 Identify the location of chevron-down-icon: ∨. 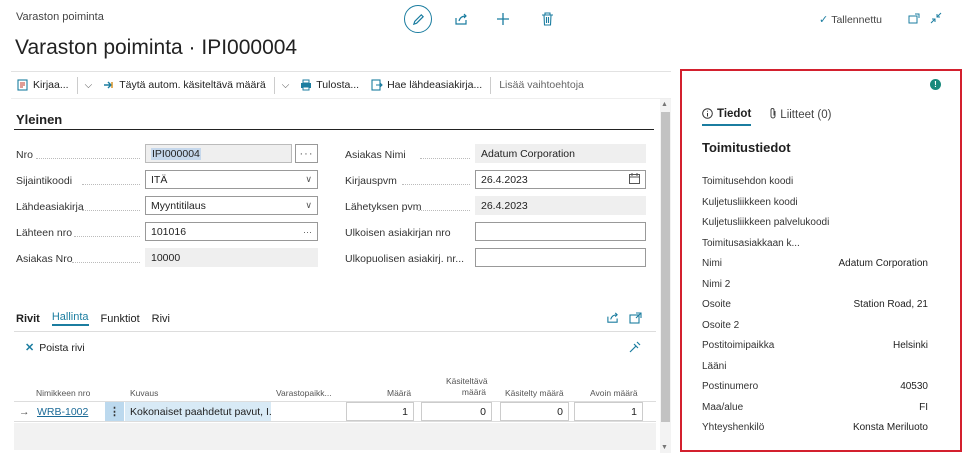
(308, 205).